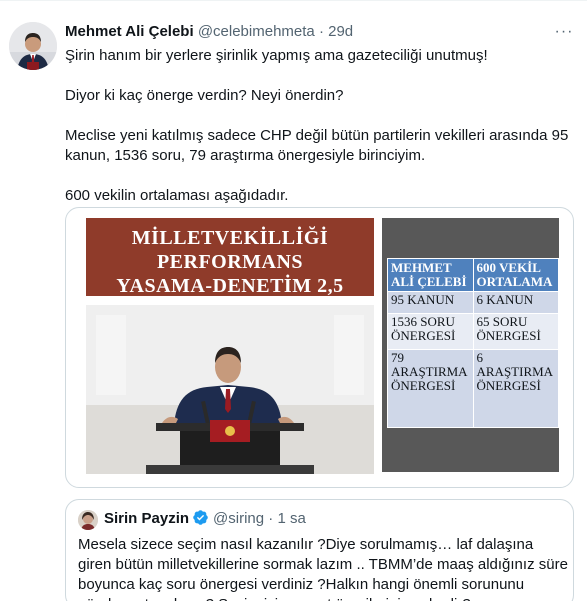 This screenshot has width=587, height=601. I want to click on table-row: 1536 SORU ÖNERGESİ 65 SORU ÖNERGESİ, so click(473, 331).